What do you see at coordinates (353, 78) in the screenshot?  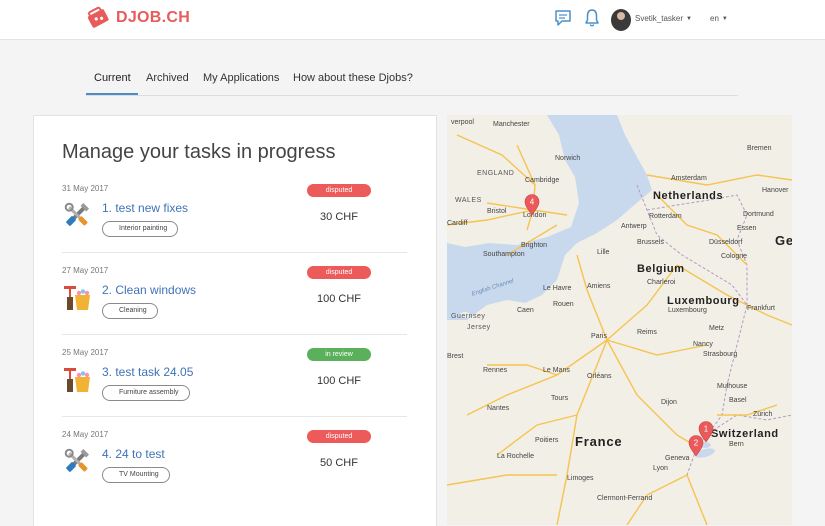 I see `tab-how-about-these-djobs: How about these Djobs?` at bounding box center [353, 78].